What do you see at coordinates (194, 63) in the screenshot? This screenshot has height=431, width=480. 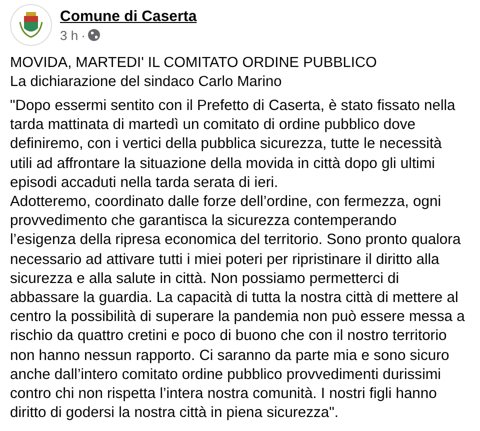 I see `headline-line: MOVIDA, MARTEDI' IL COMITATO ORDINE PUBBLICO` at bounding box center [194, 63].